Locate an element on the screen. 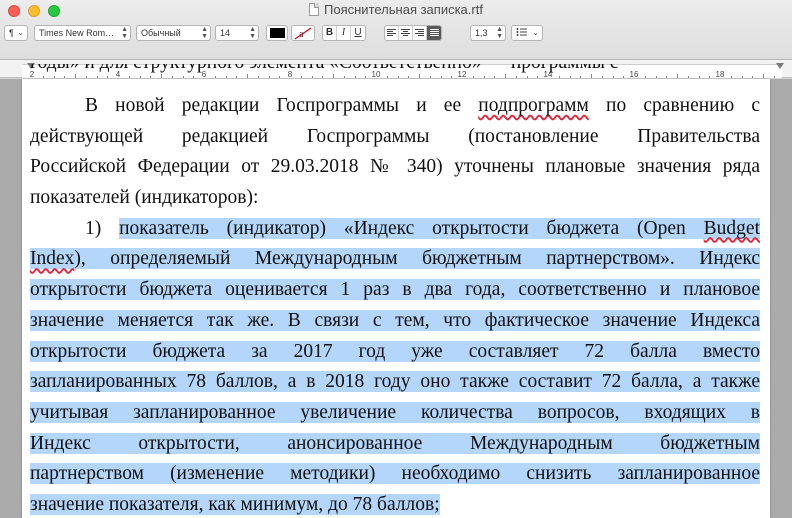  paragraph-styles-dropdown: ¶ ⌄ is located at coordinates (16, 33).